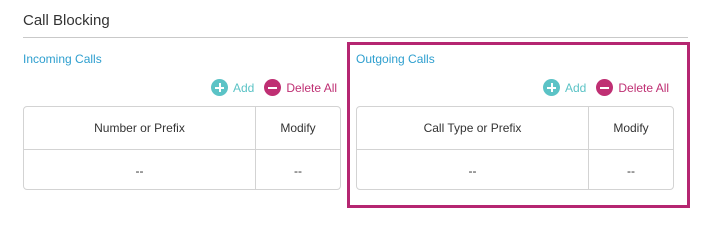 The image size is (703, 240). Describe the element at coordinates (473, 128) in the screenshot. I see `column-header-call-type-or-prefix: Call Type or Prefix` at that location.